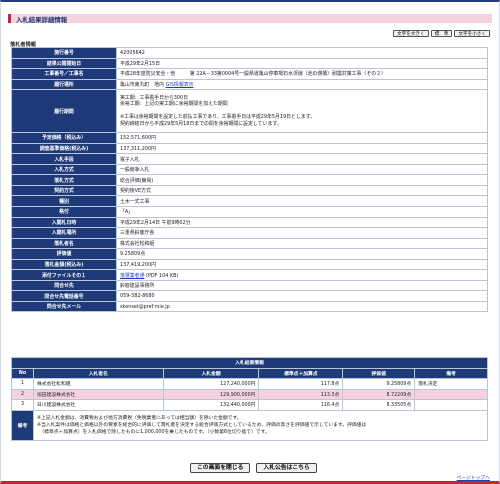 The height and width of the screenshot is (484, 500). What do you see at coordinates (302, 233) in the screenshot?
I see `info-value: 三重県鈴鹿庁舎` at bounding box center [302, 233].